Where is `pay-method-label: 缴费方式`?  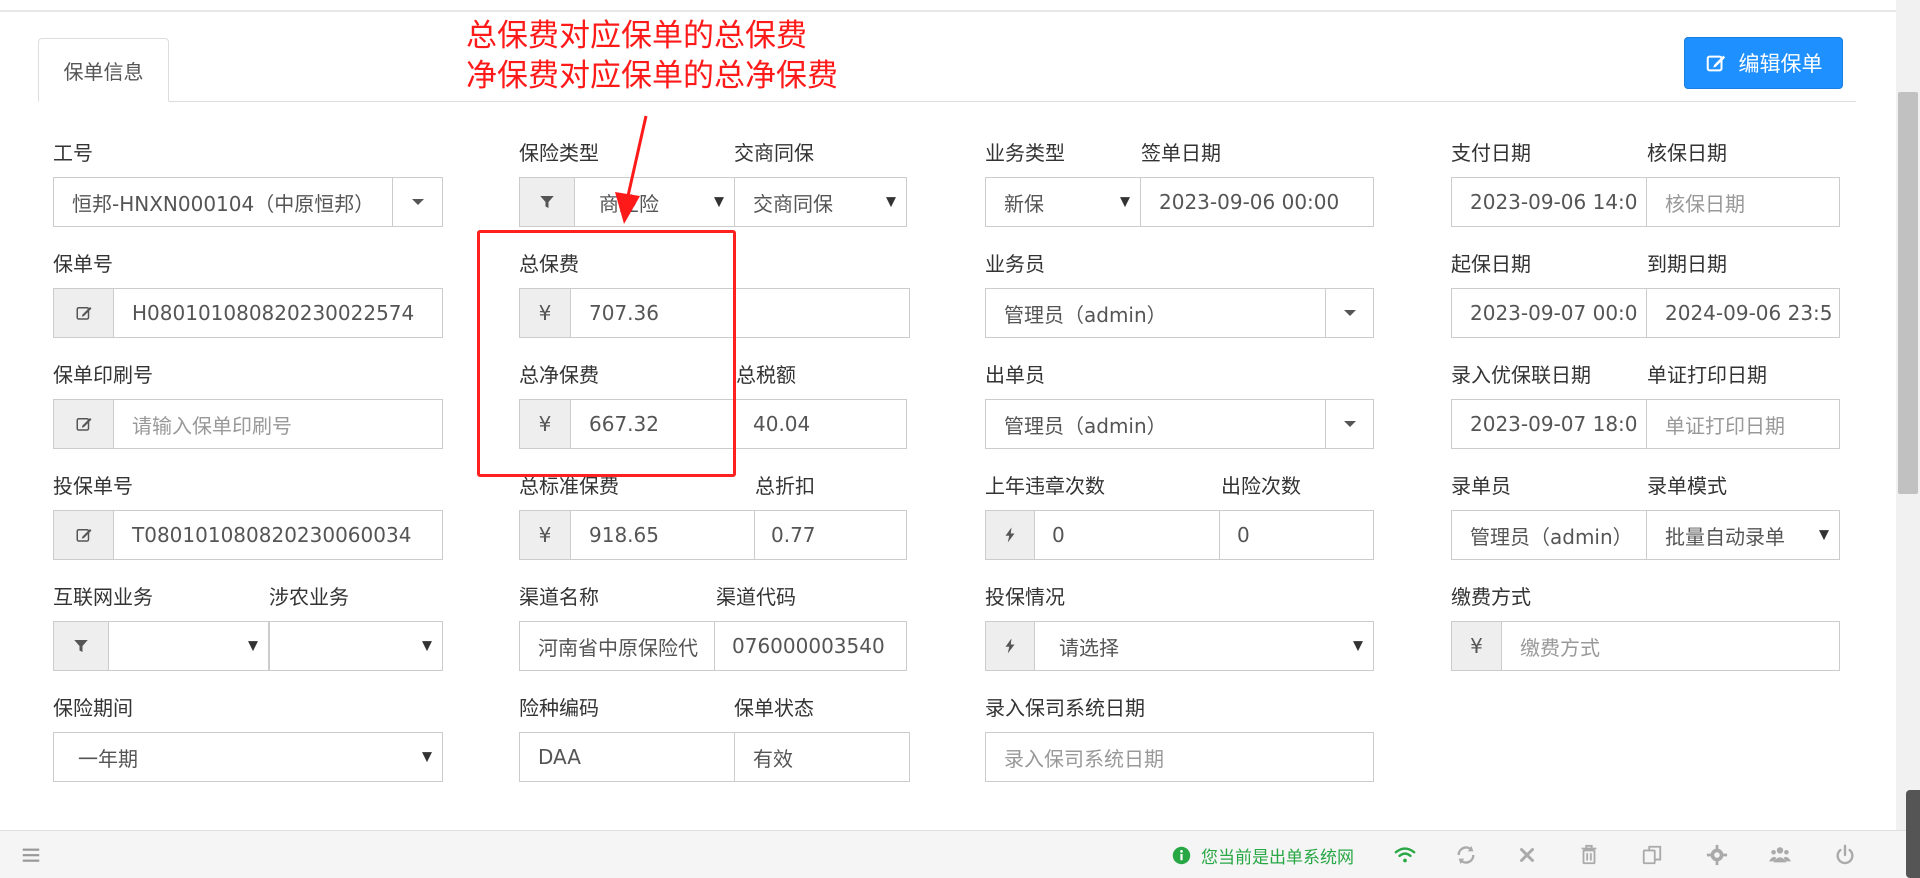 pay-method-label: 缴费方式 is located at coordinates (1491, 597).